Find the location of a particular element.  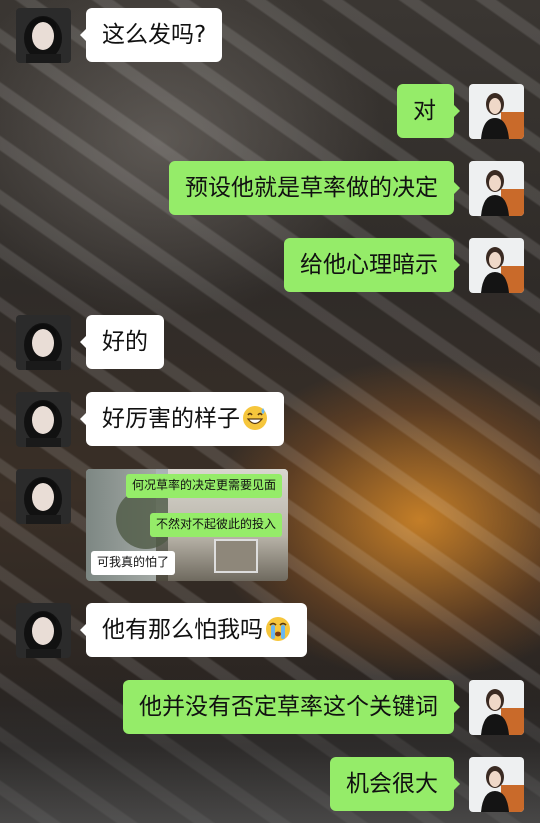

image-chat-bubble: 可我真的怕了 is located at coordinates (133, 563).